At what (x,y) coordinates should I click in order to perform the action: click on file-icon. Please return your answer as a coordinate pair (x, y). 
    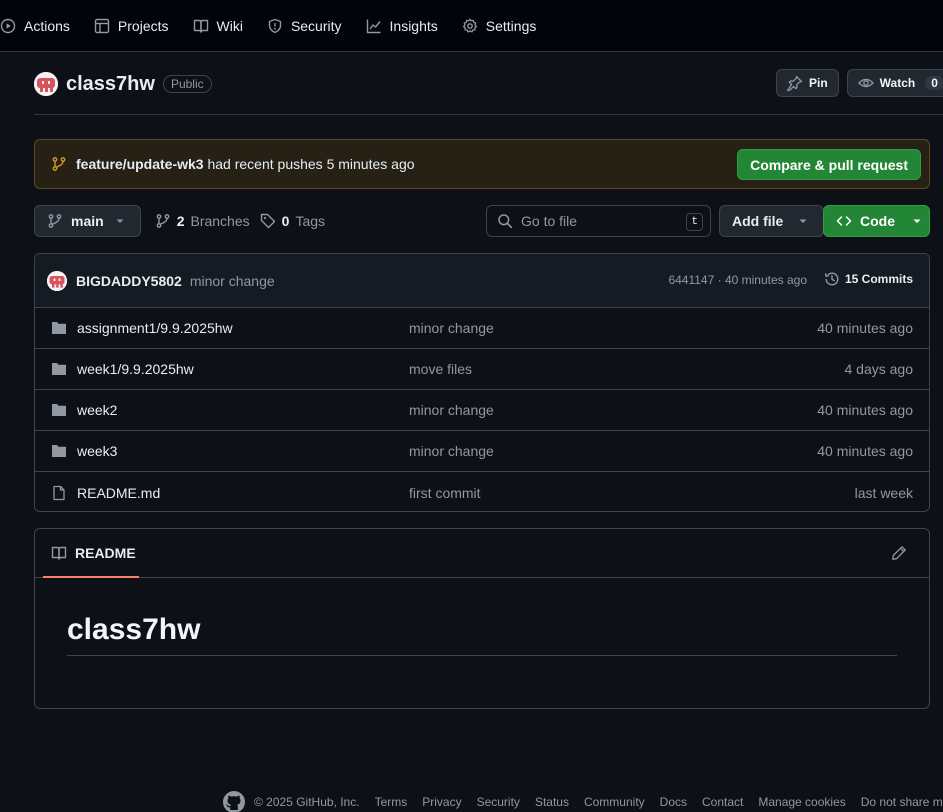
    Looking at the image, I should click on (59, 493).